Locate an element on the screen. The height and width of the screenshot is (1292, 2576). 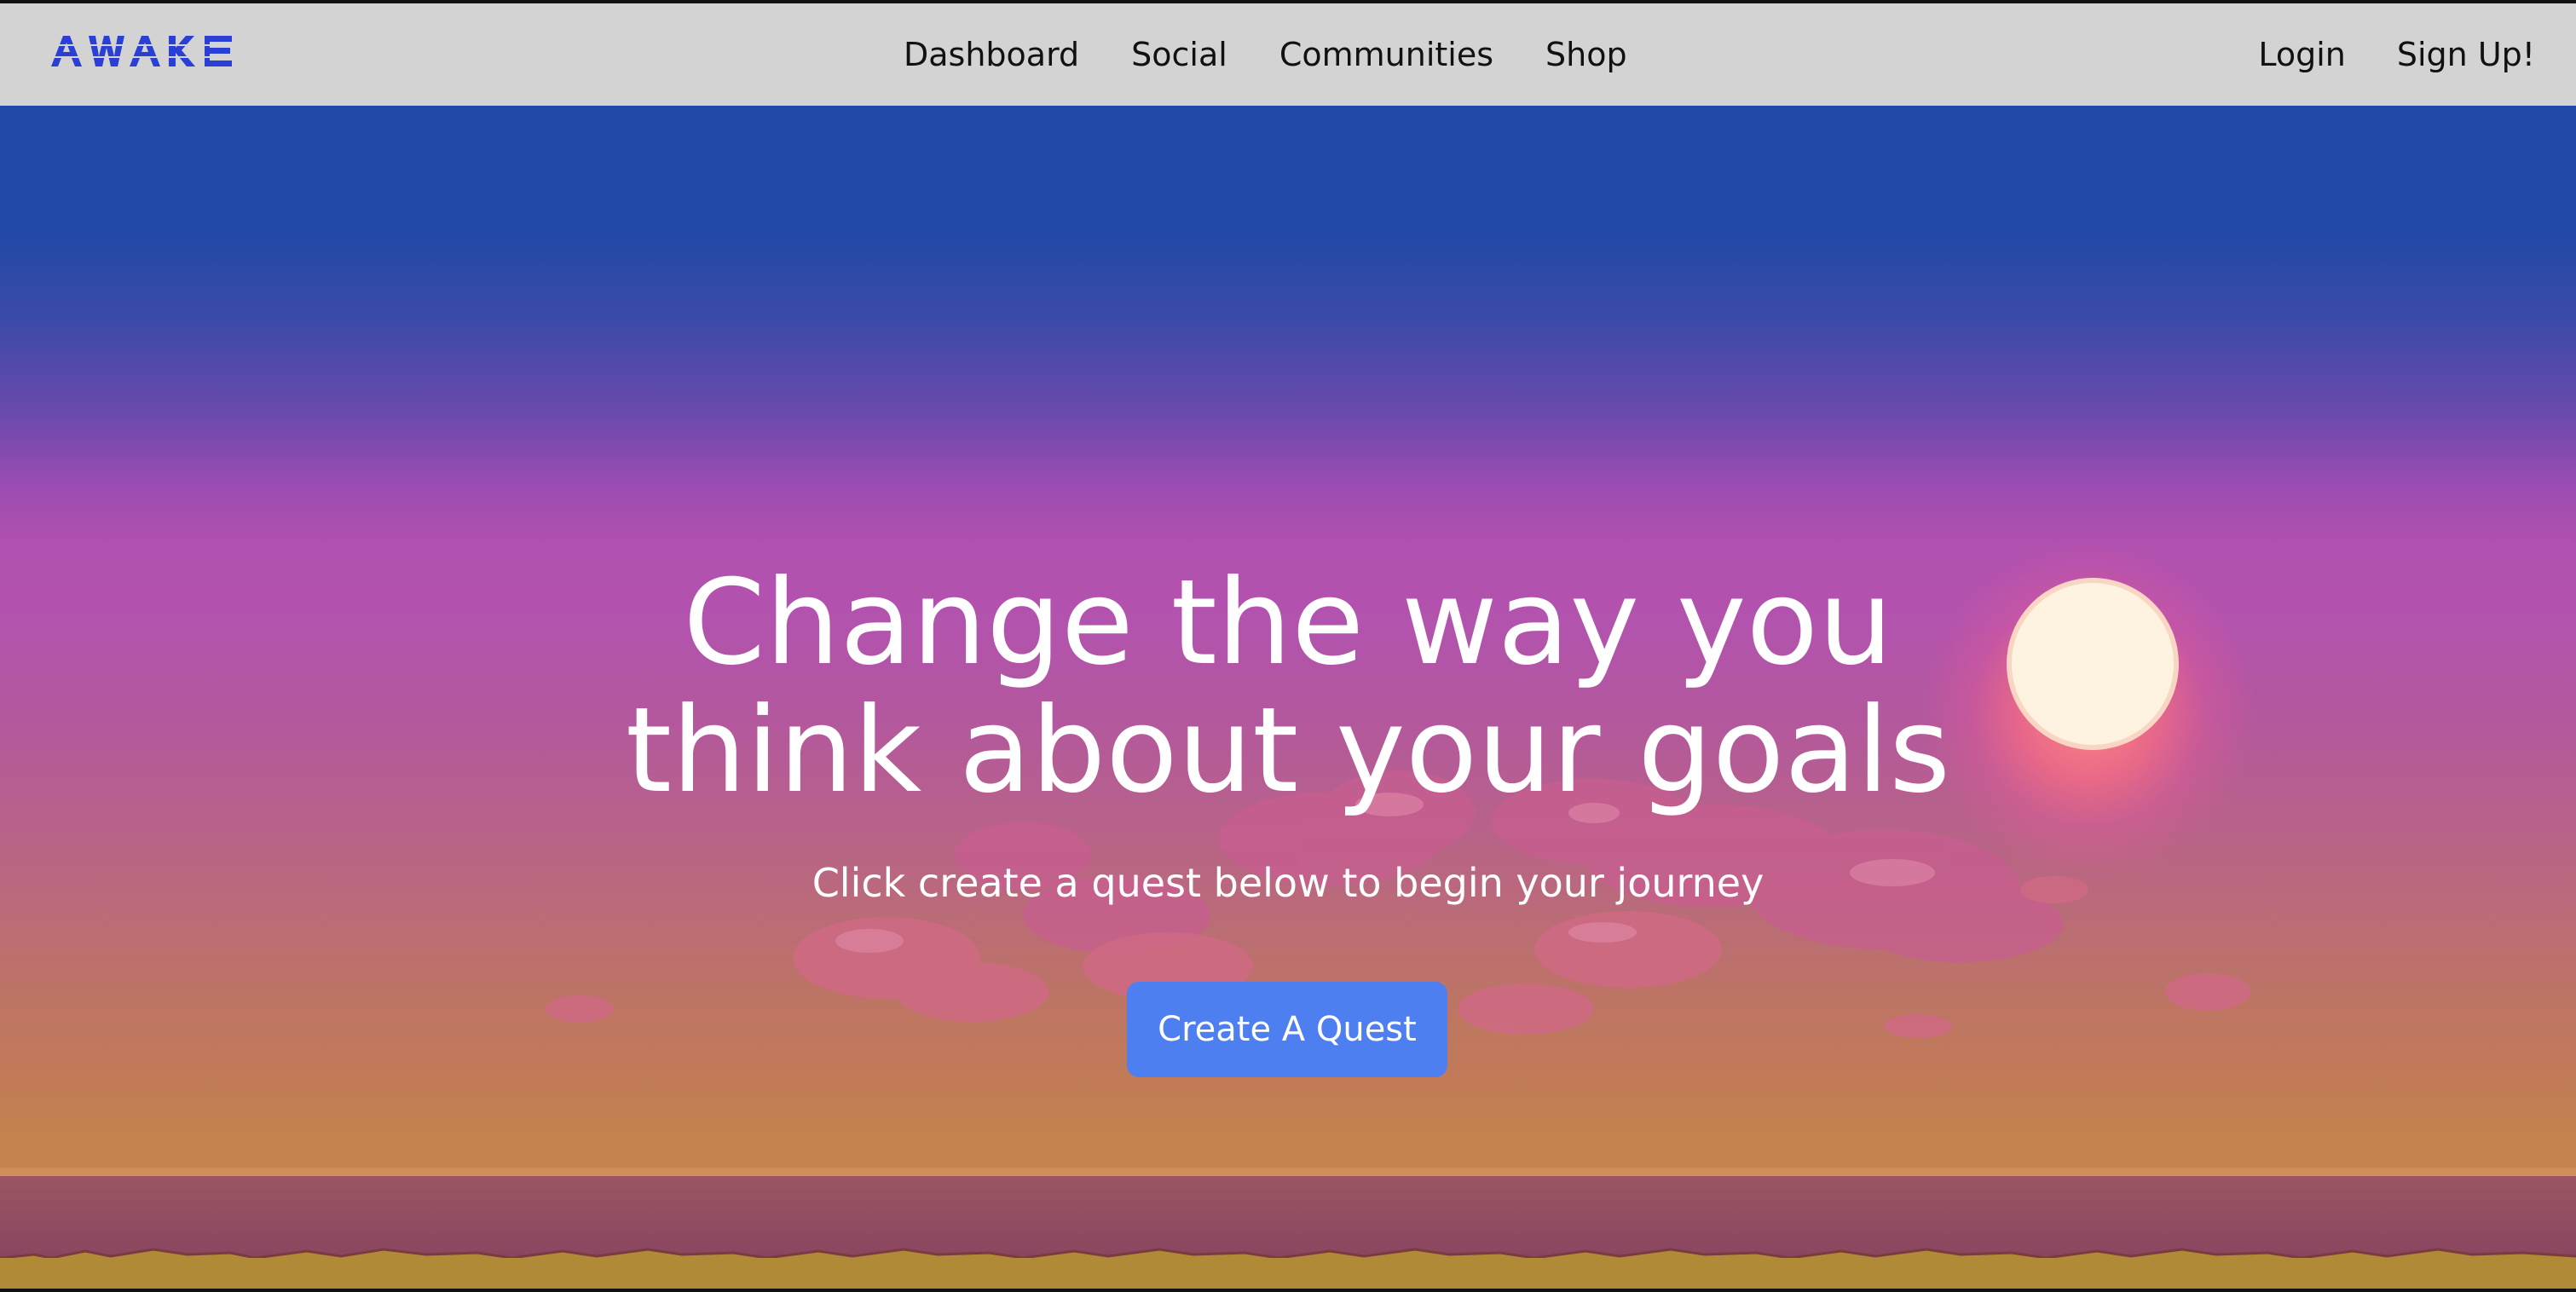
main-nav: Dashboard Social Communities Shop is located at coordinates (1291, 54).